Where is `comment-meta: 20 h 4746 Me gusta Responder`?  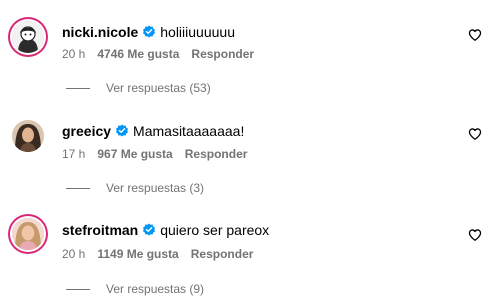 comment-meta: 20 h 4746 Me gusta Responder is located at coordinates (158, 54).